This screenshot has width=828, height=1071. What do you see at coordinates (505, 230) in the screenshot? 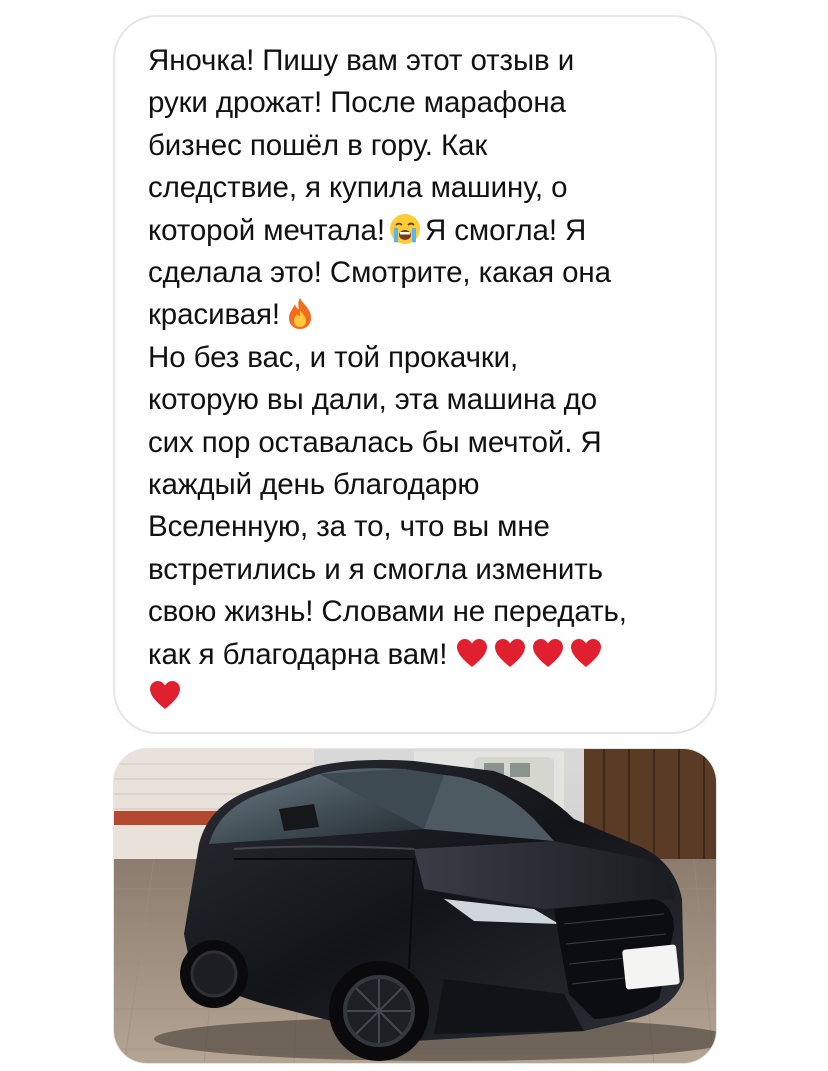
I see `message-text: Я смогла! Я` at bounding box center [505, 230].